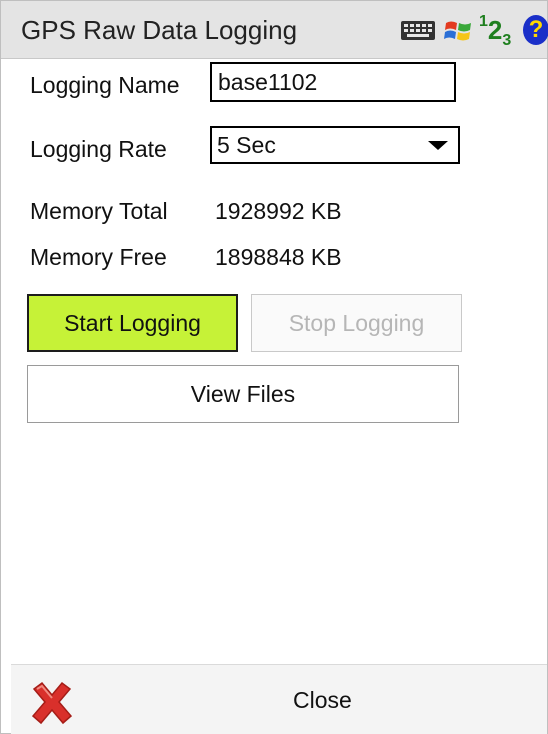 The width and height of the screenshot is (548, 734). Describe the element at coordinates (330, 82) in the screenshot. I see `logging-name-input` at that location.